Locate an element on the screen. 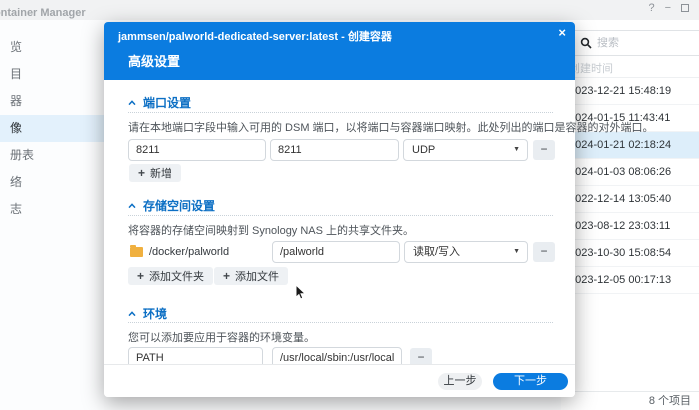 This screenshot has width=699, height=410. minimize-icon: − is located at coordinates (668, 8).